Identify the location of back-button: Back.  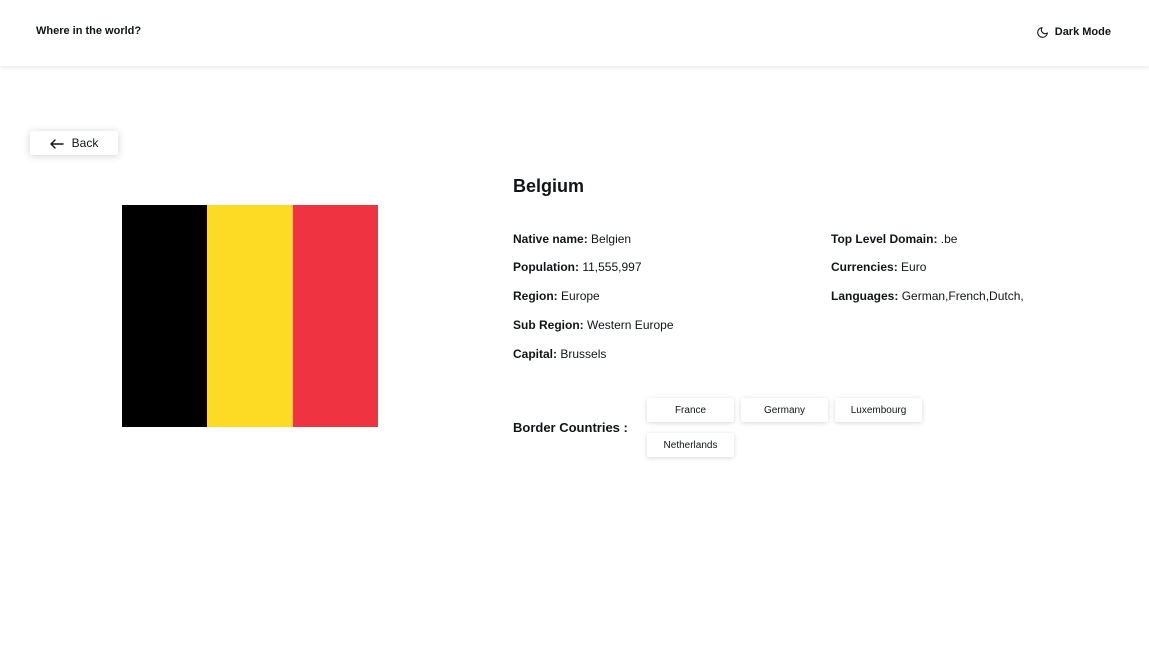
(74, 143).